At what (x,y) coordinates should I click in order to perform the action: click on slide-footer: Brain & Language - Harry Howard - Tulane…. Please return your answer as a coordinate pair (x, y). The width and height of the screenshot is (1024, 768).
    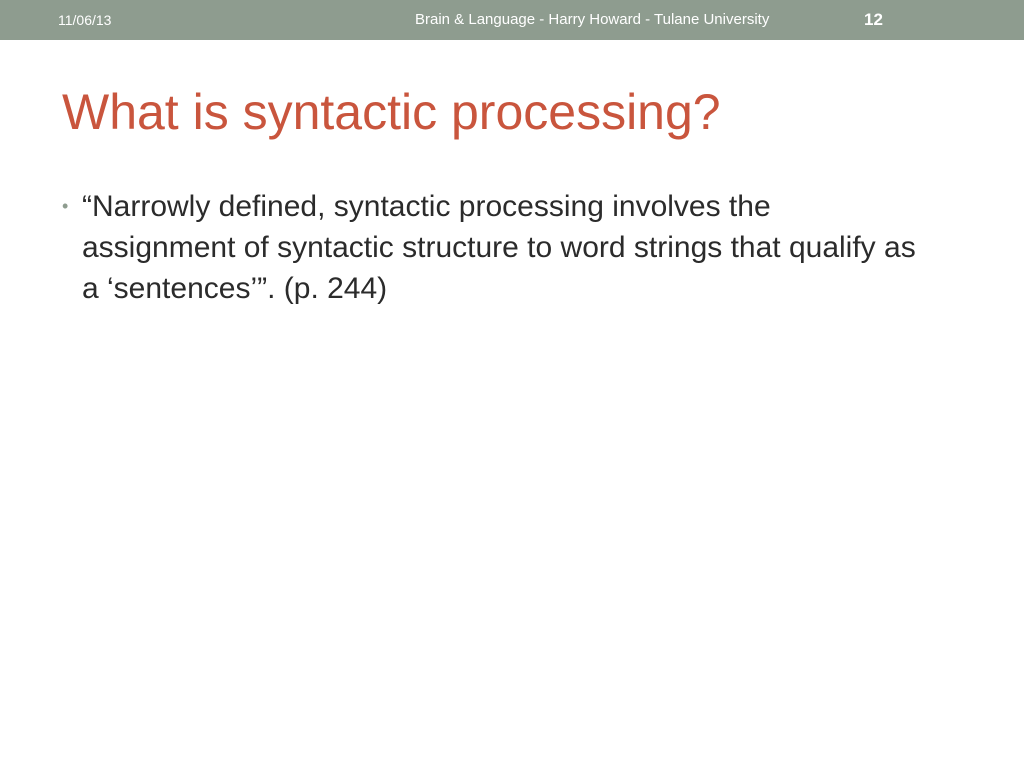
    Looking at the image, I should click on (592, 19).